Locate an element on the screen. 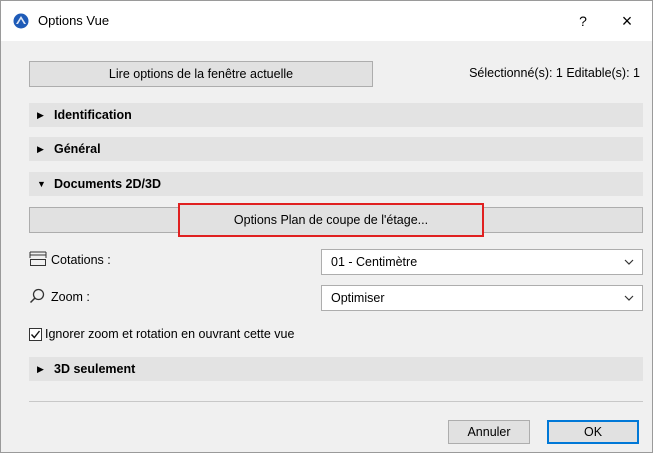  window-title: Options Vue is located at coordinates (74, 20).